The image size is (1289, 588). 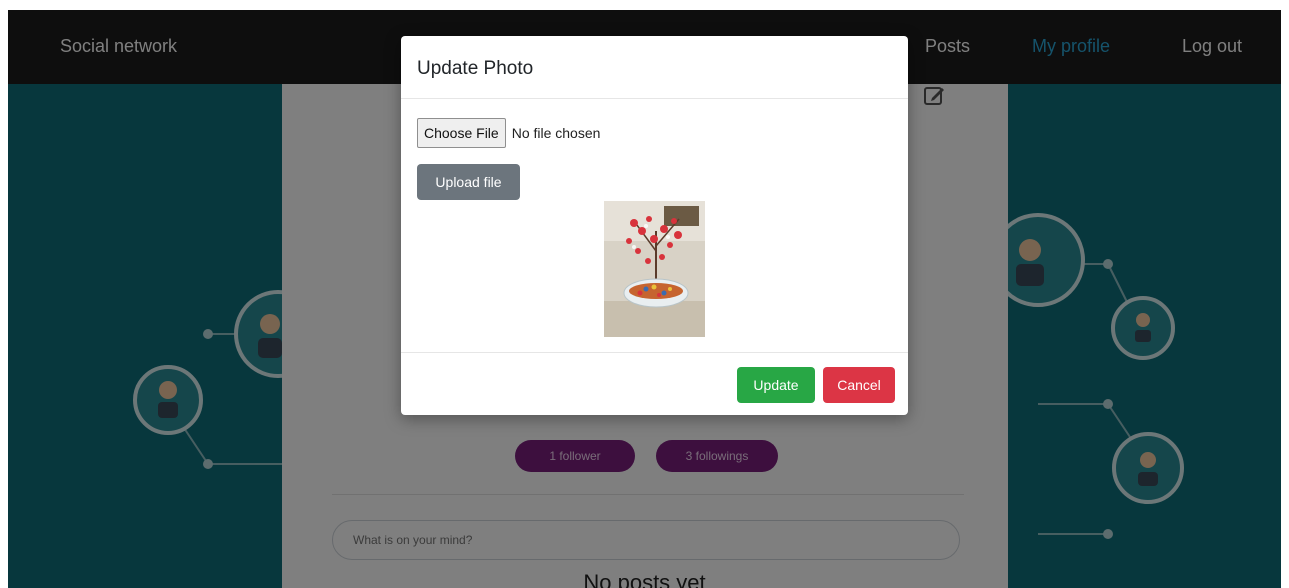 I want to click on photo-preview-image, so click(x=654, y=269).